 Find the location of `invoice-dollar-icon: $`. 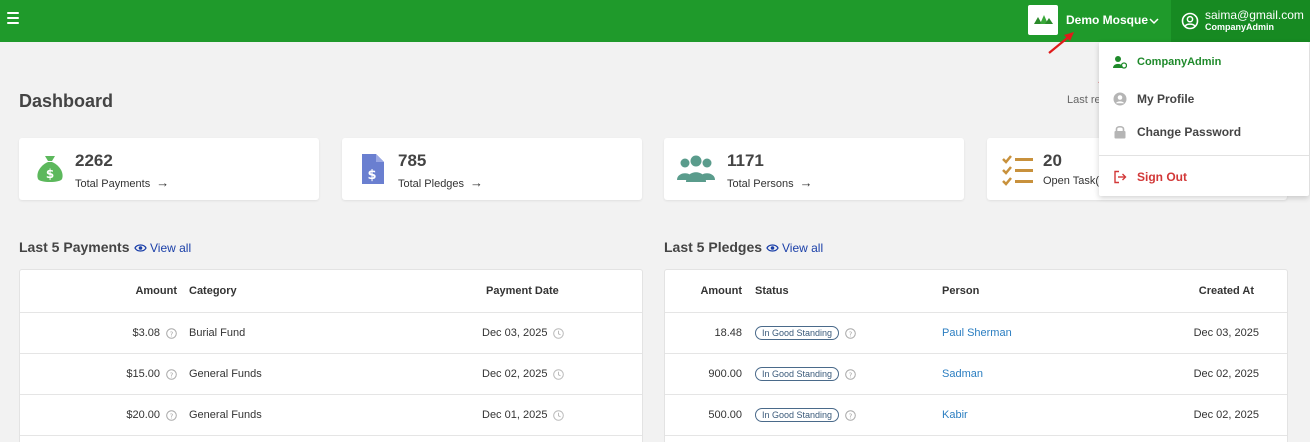

invoice-dollar-icon: $ is located at coordinates (373, 169).